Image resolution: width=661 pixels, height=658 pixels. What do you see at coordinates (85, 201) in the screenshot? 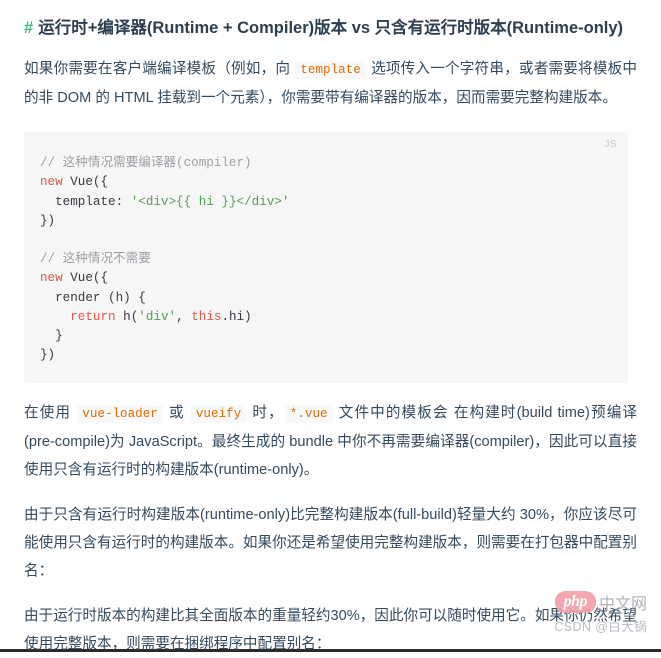
I see `code-template-key: template:` at bounding box center [85, 201].